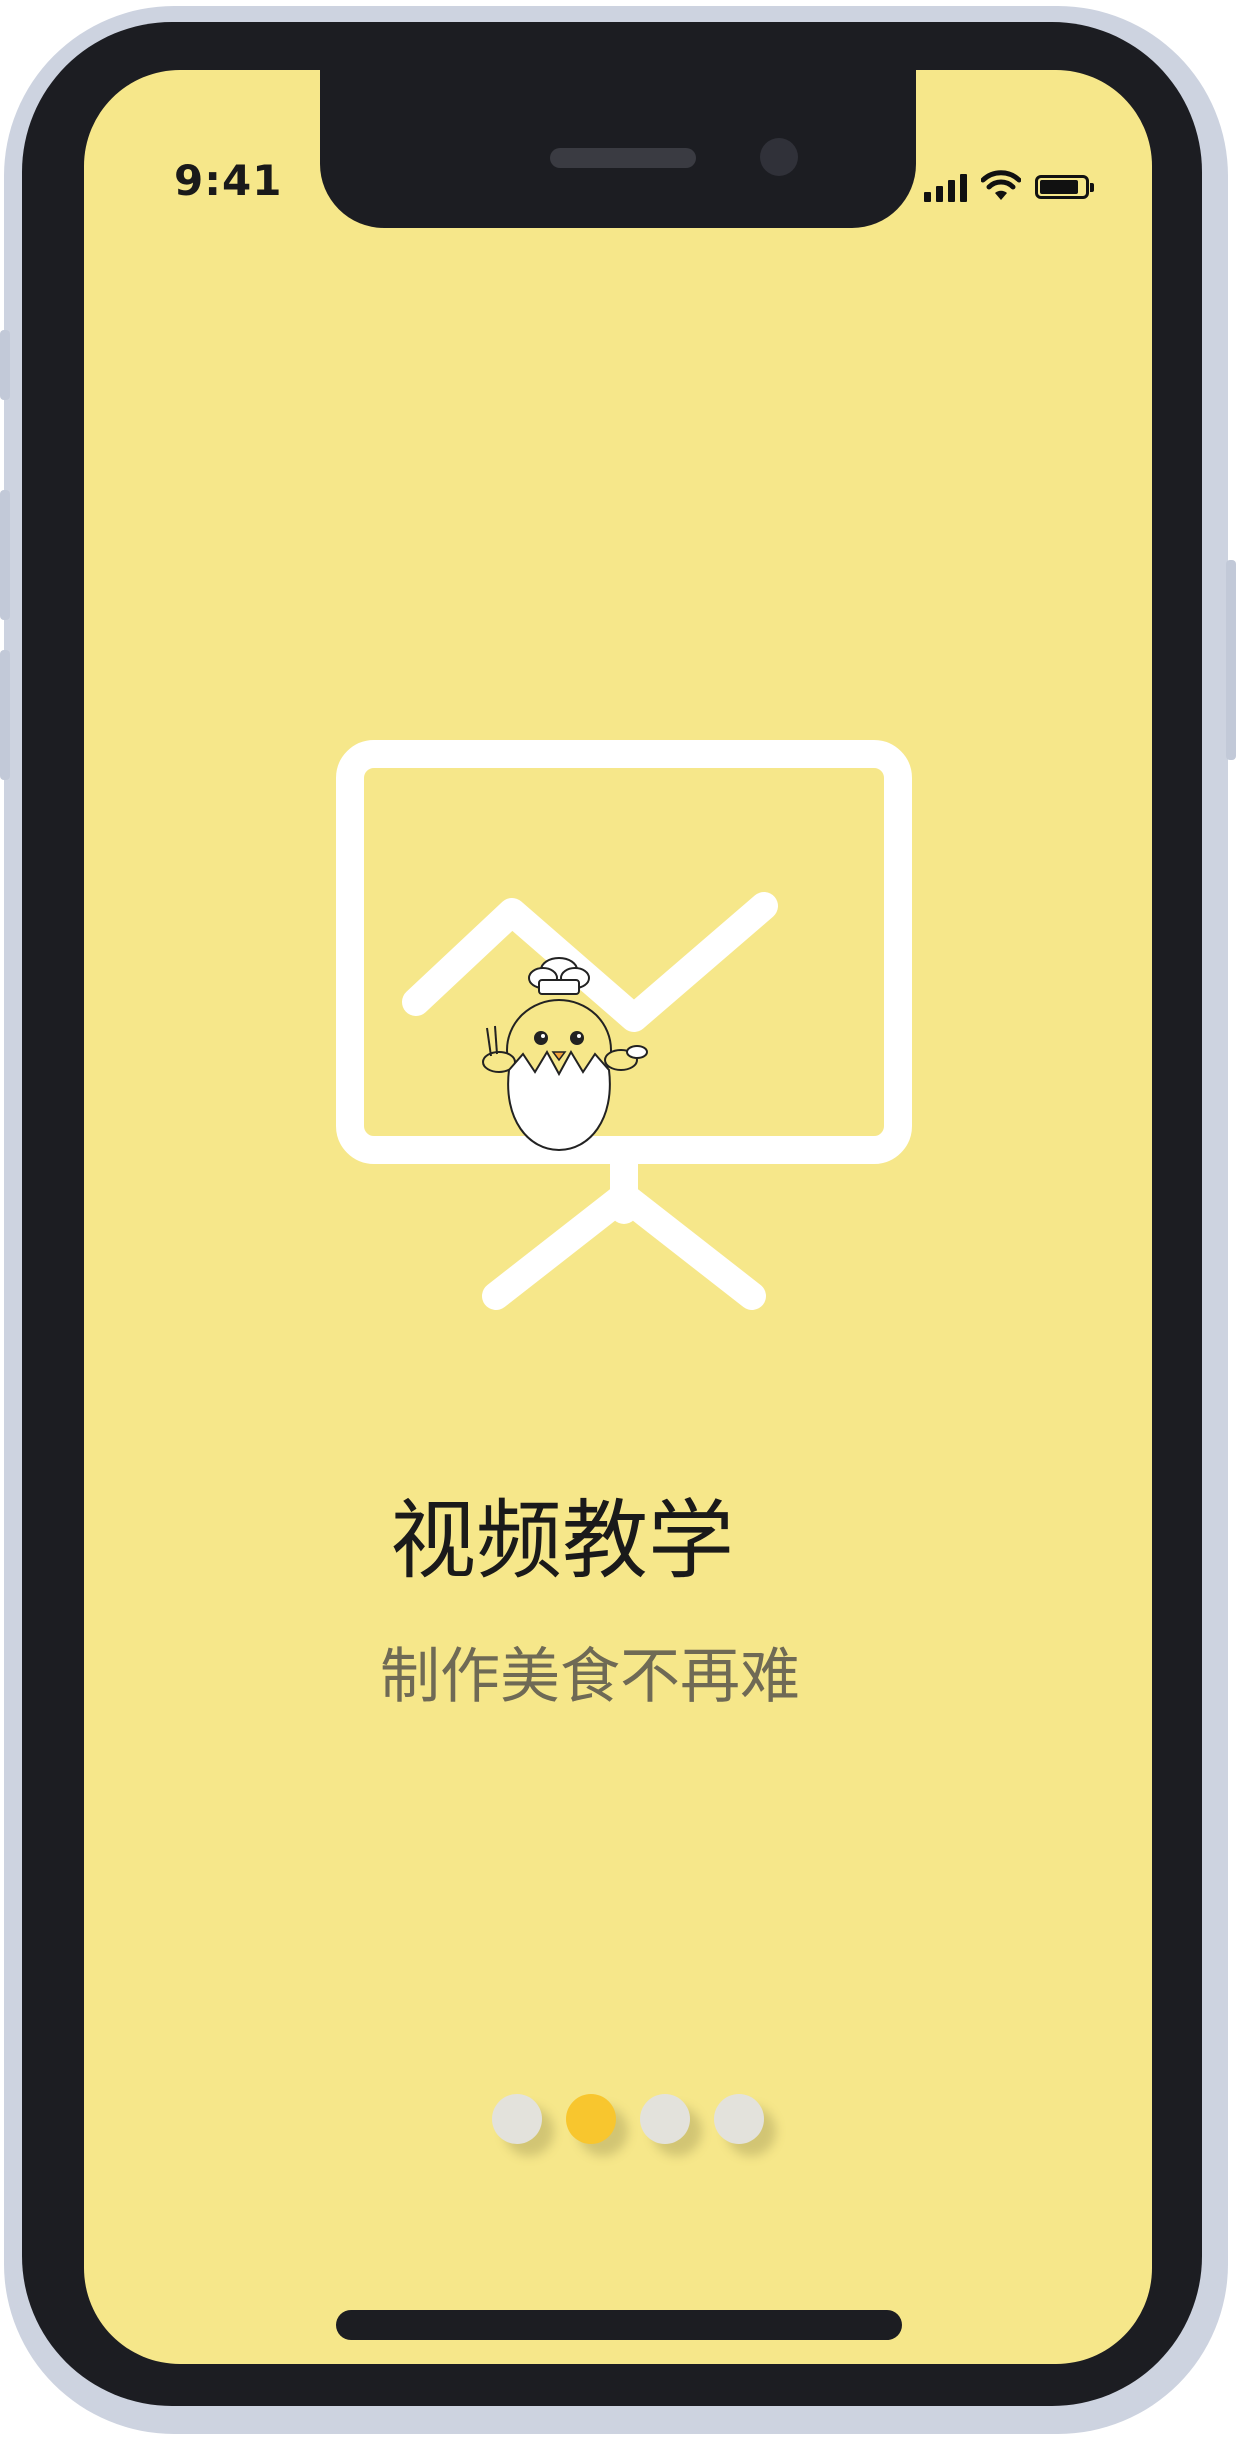  What do you see at coordinates (1231, 660) in the screenshot?
I see `power-button` at bounding box center [1231, 660].